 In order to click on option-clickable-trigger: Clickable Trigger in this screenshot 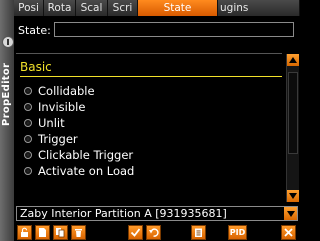, I will do `click(78, 155)`.